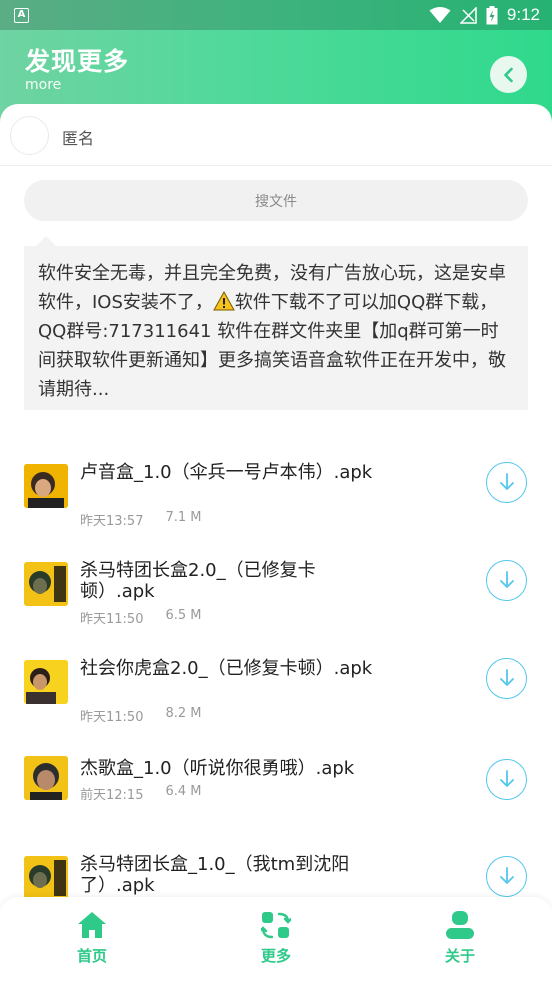 The width and height of the screenshot is (552, 983). I want to click on tab-home-label: 首页, so click(91, 956).